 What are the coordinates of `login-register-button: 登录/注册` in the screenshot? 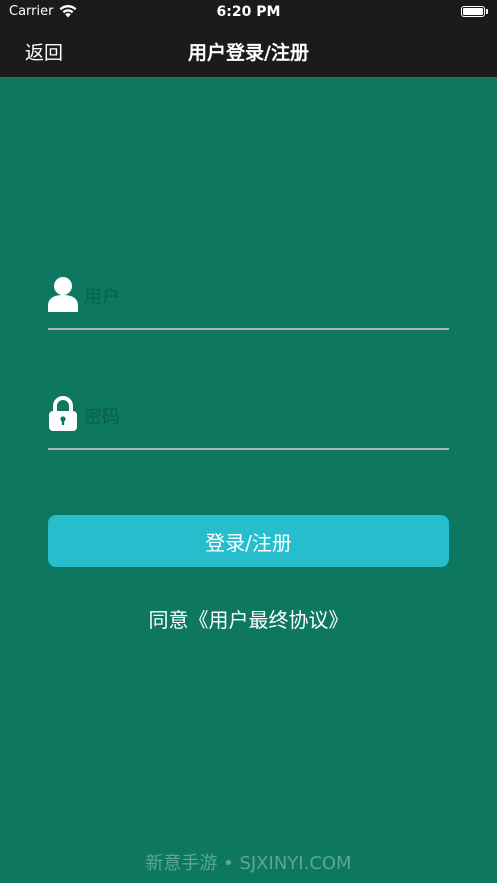 It's located at (248, 541).